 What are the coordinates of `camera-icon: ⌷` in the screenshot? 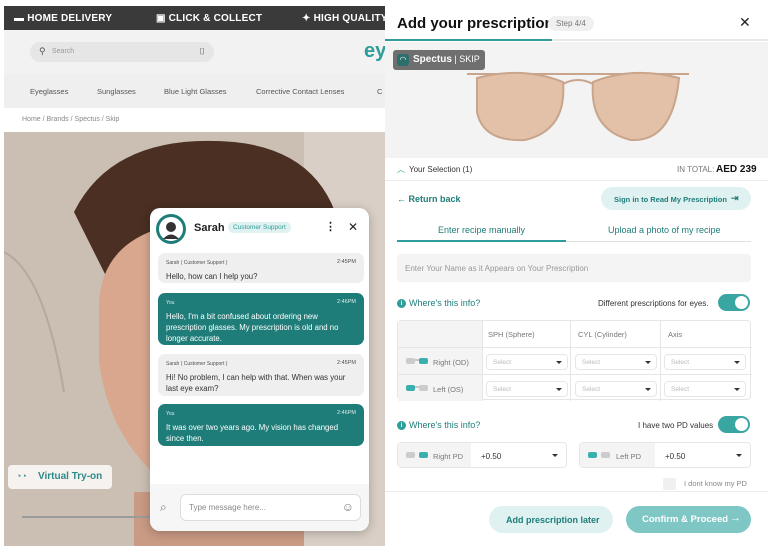 It's located at (202, 51).